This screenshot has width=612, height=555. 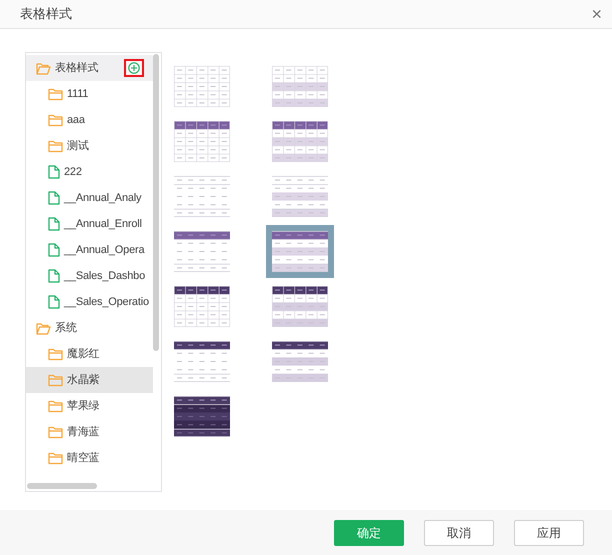 What do you see at coordinates (103, 224) in the screenshot?
I see `tree-item-label: __Annual_Enroll` at bounding box center [103, 224].